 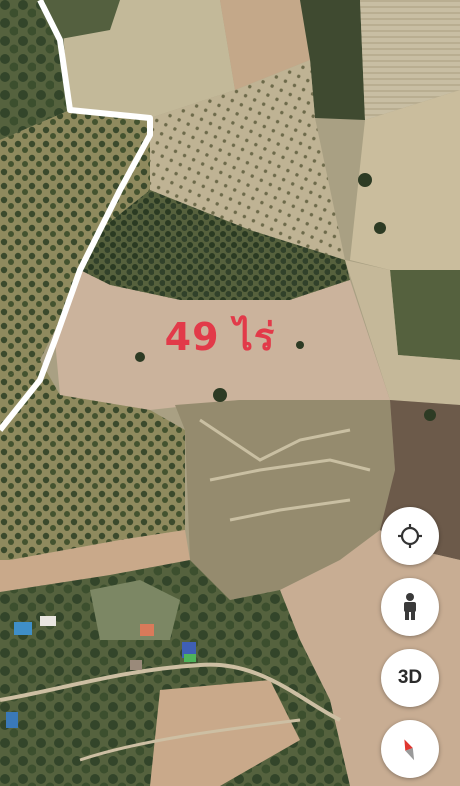 I want to click on crosshair-icon, so click(x=410, y=536).